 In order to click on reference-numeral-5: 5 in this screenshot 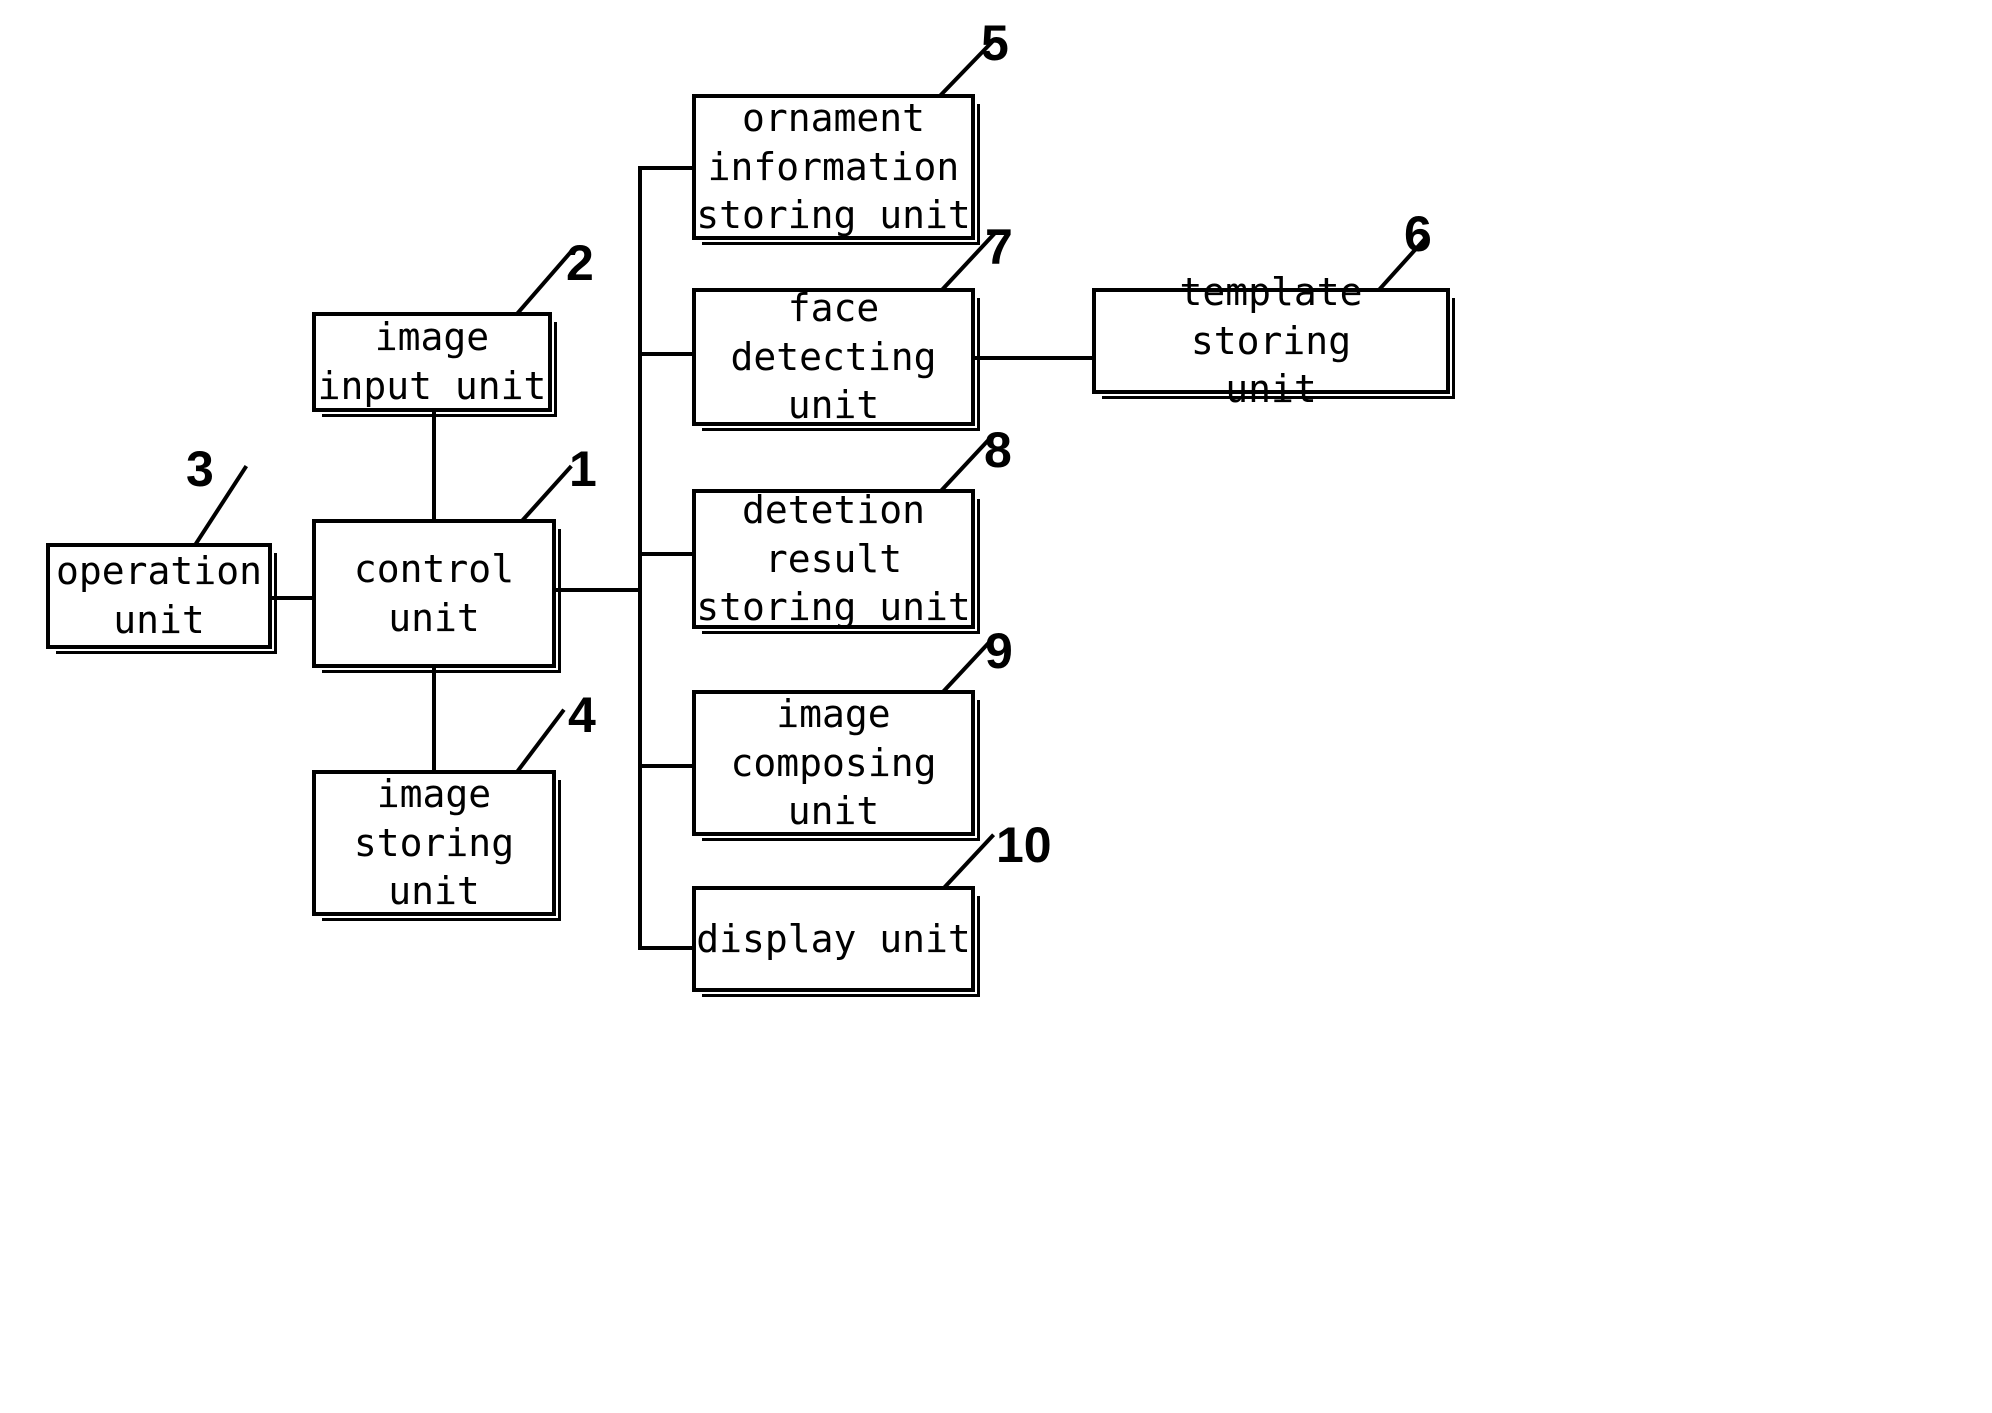, I will do `click(995, 43)`.